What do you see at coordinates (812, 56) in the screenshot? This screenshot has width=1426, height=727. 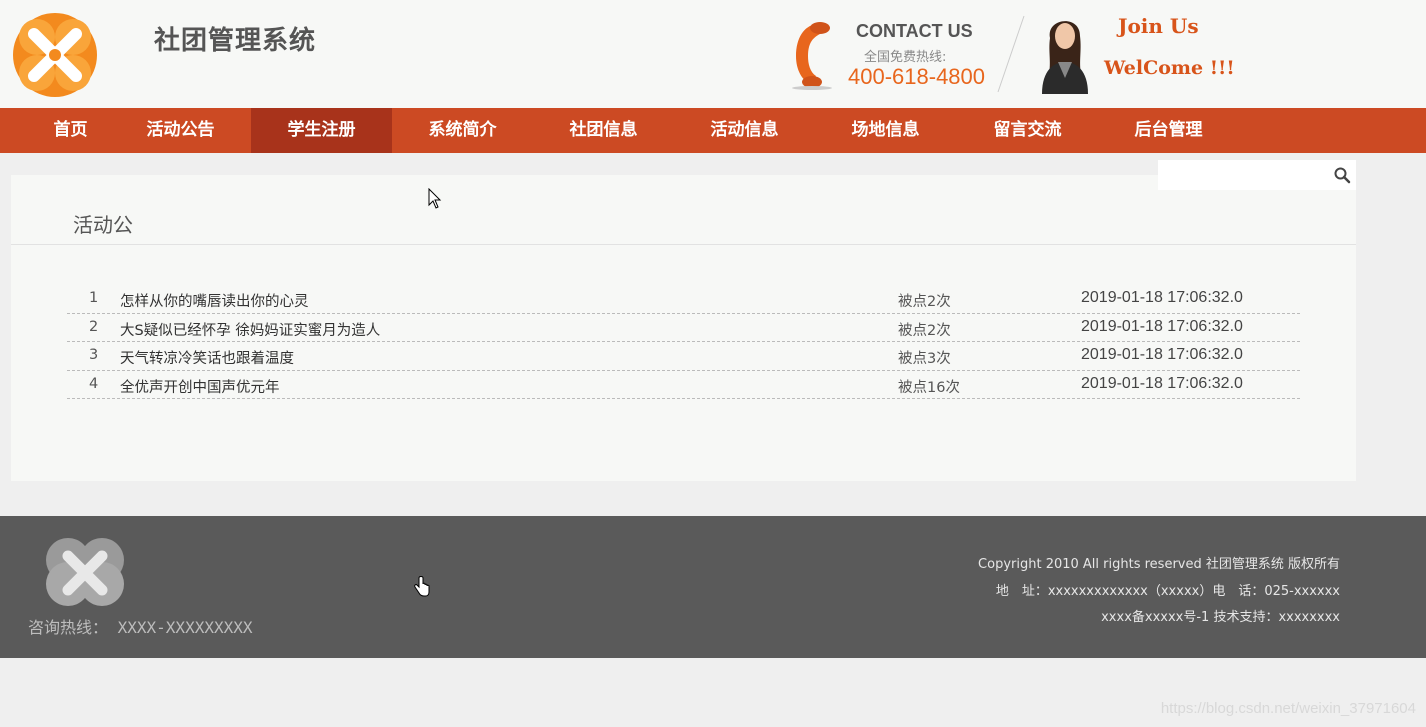 I see `phone-icon` at bounding box center [812, 56].